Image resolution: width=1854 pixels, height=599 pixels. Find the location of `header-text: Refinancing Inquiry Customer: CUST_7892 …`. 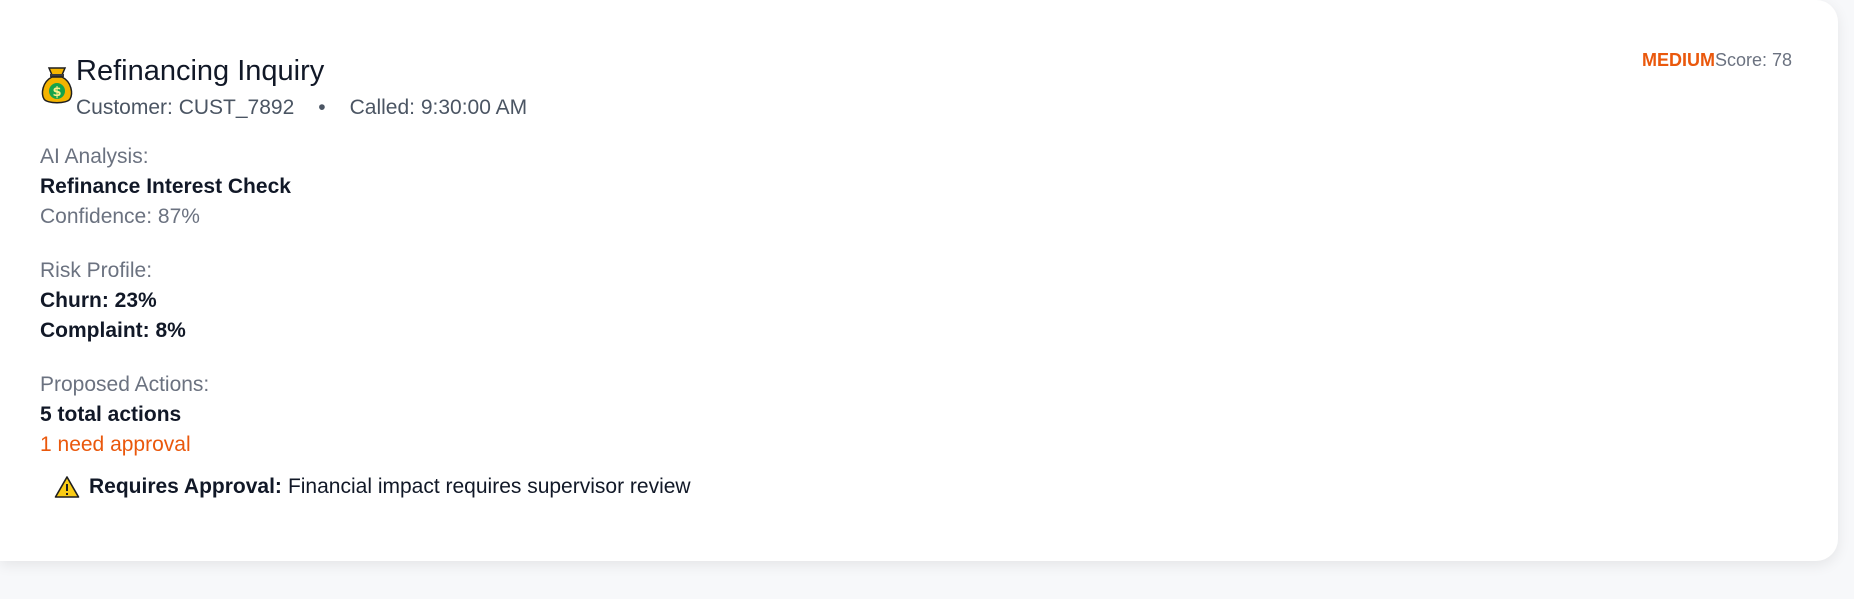

header-text: Refinancing Inquiry Customer: CUST_7892 … is located at coordinates (301, 88).